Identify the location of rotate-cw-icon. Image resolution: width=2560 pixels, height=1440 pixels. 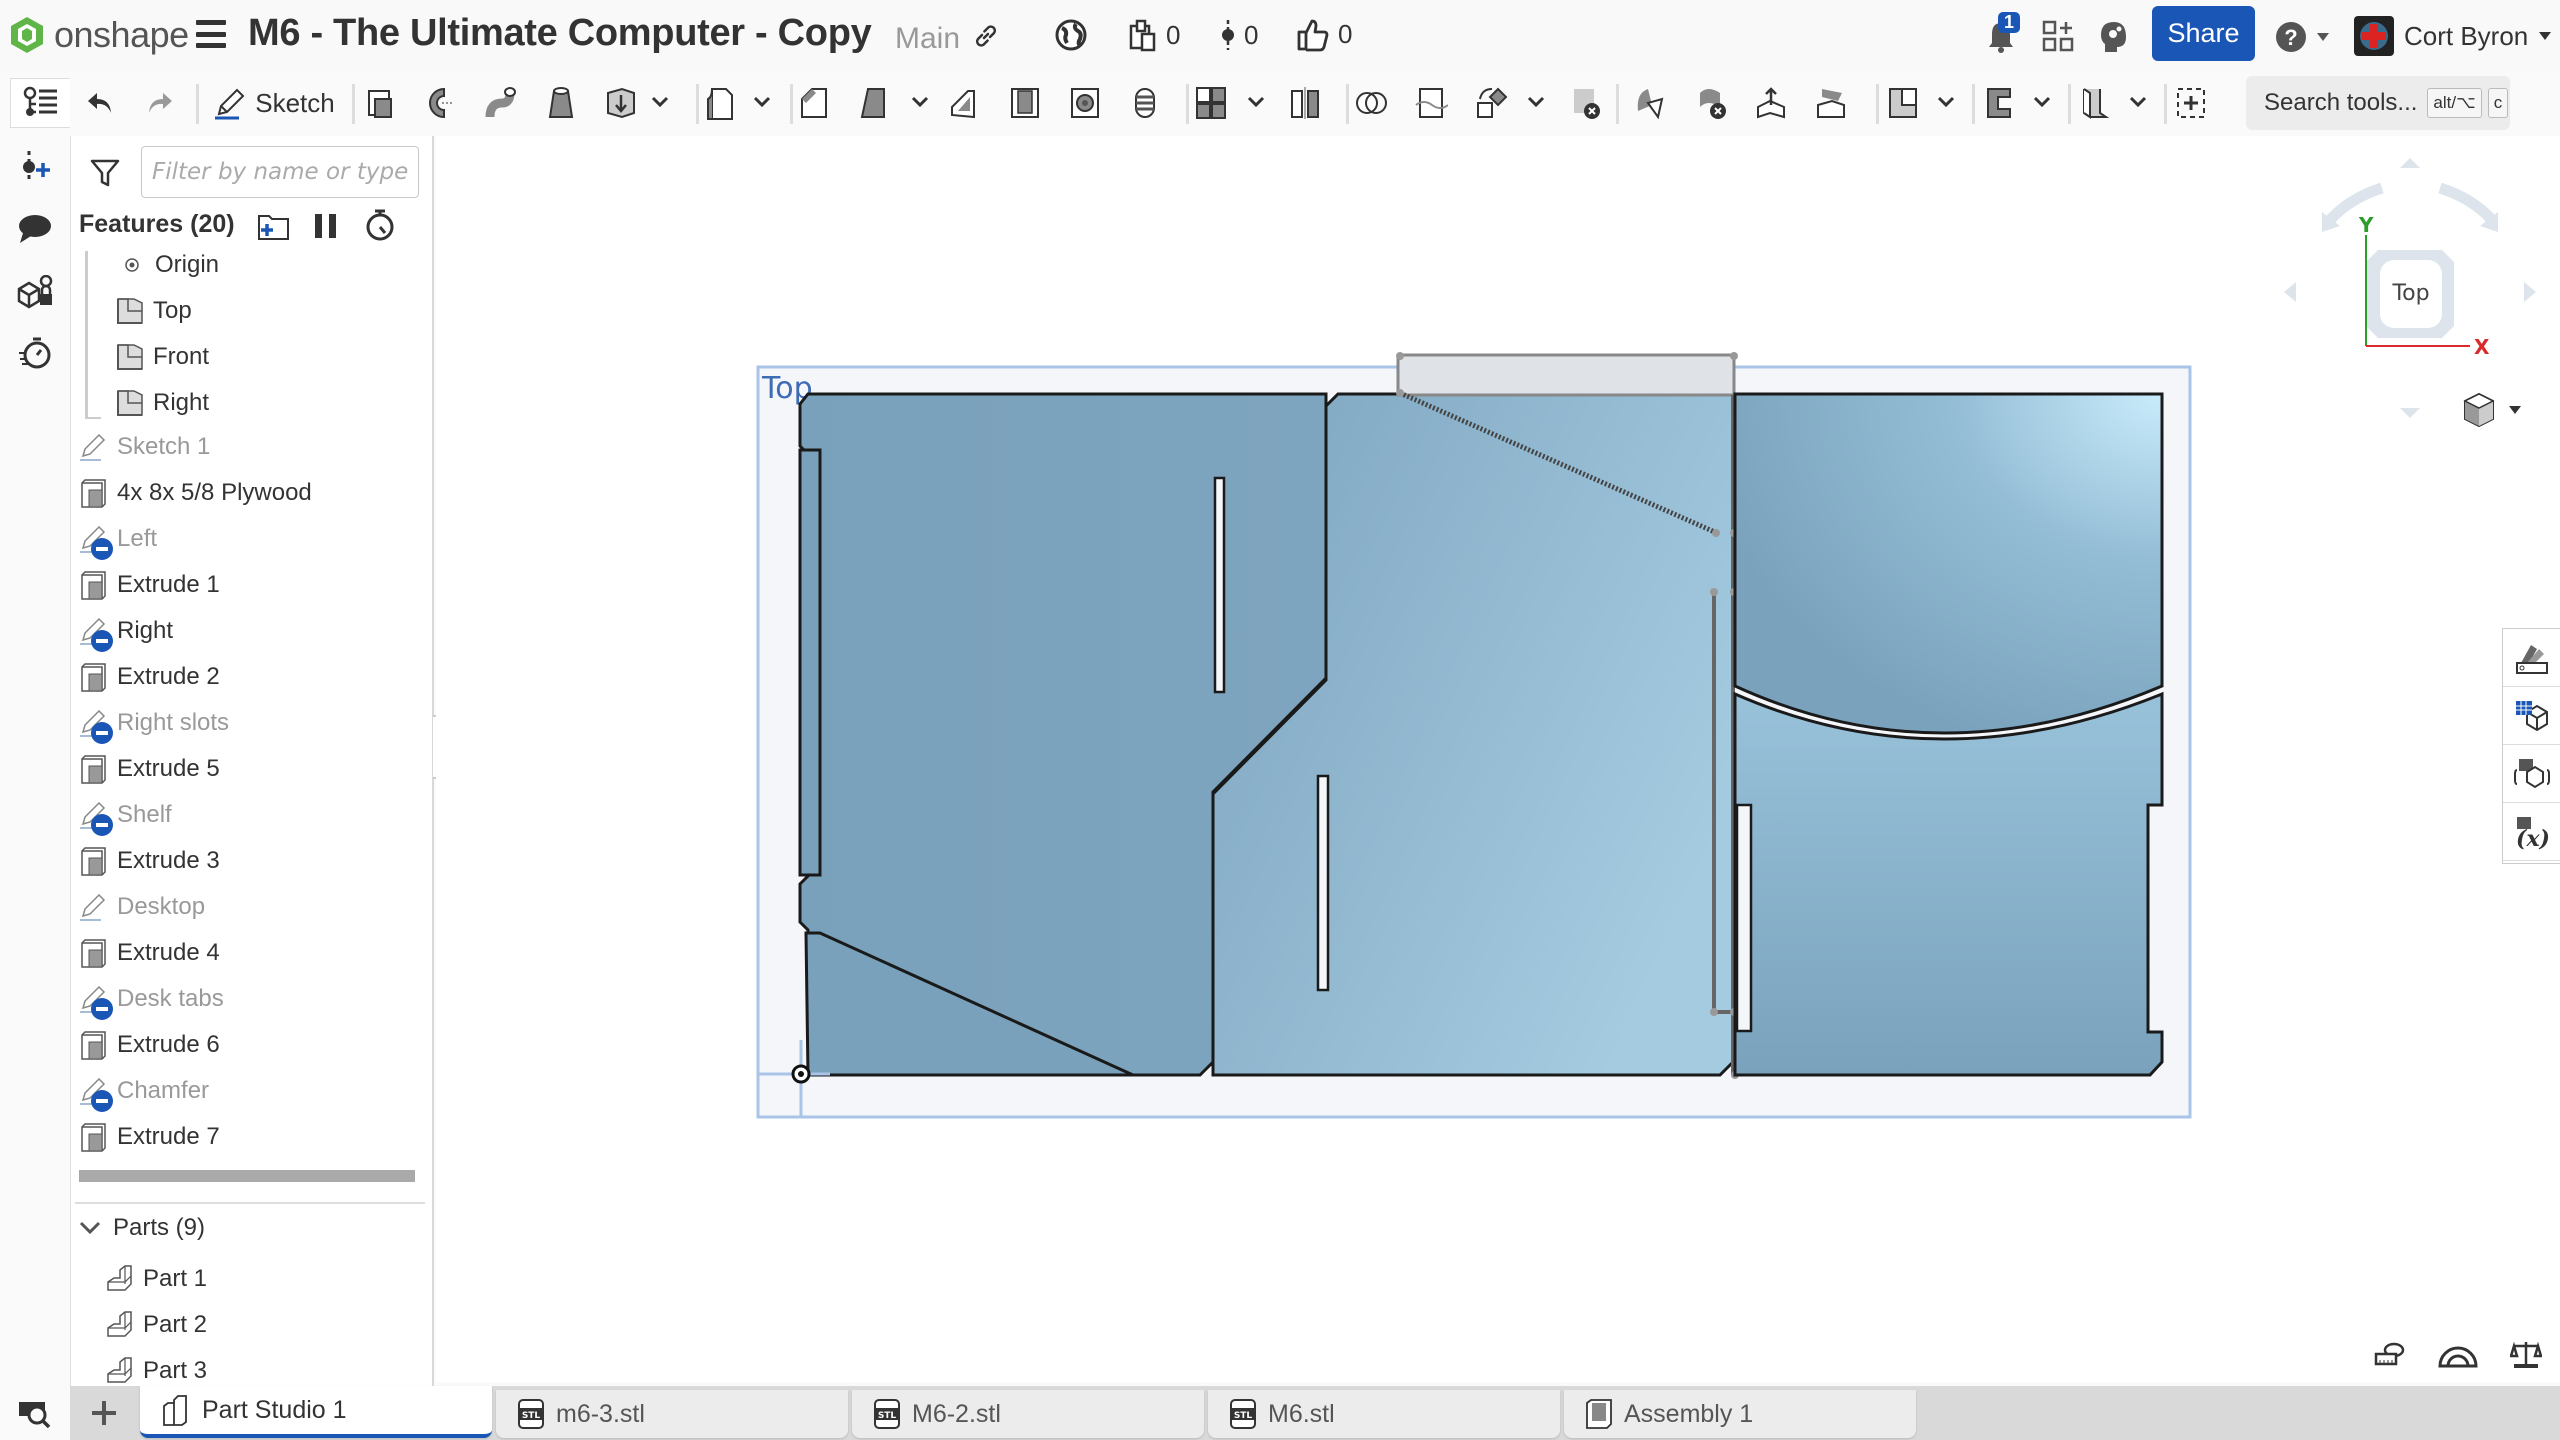
(2467, 203).